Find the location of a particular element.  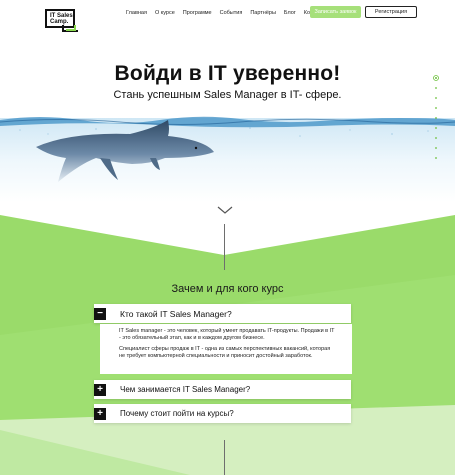

faq-question-row: + Почему стоит пойти на курсы? is located at coordinates (222, 413).